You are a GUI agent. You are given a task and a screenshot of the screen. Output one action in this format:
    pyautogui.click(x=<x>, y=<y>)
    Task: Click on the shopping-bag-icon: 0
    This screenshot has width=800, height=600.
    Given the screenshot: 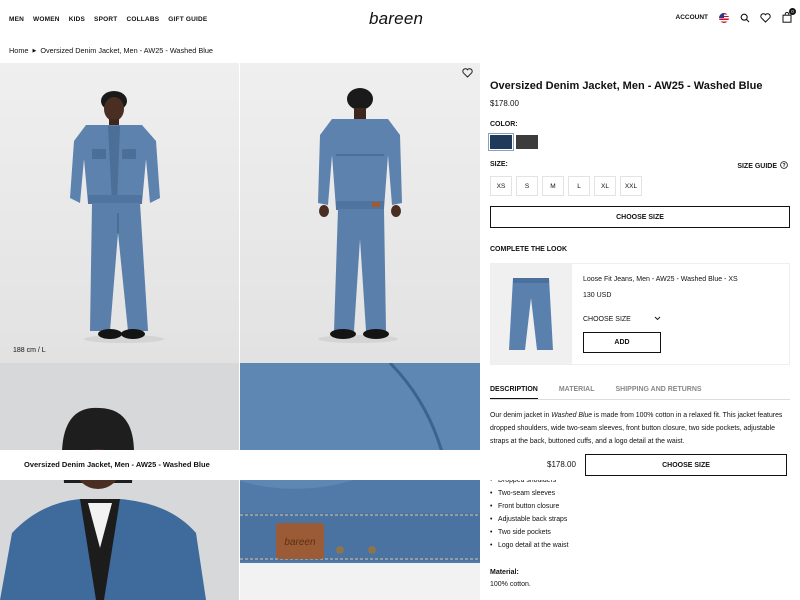 What is the action you would take?
    pyautogui.click(x=788, y=15)
    